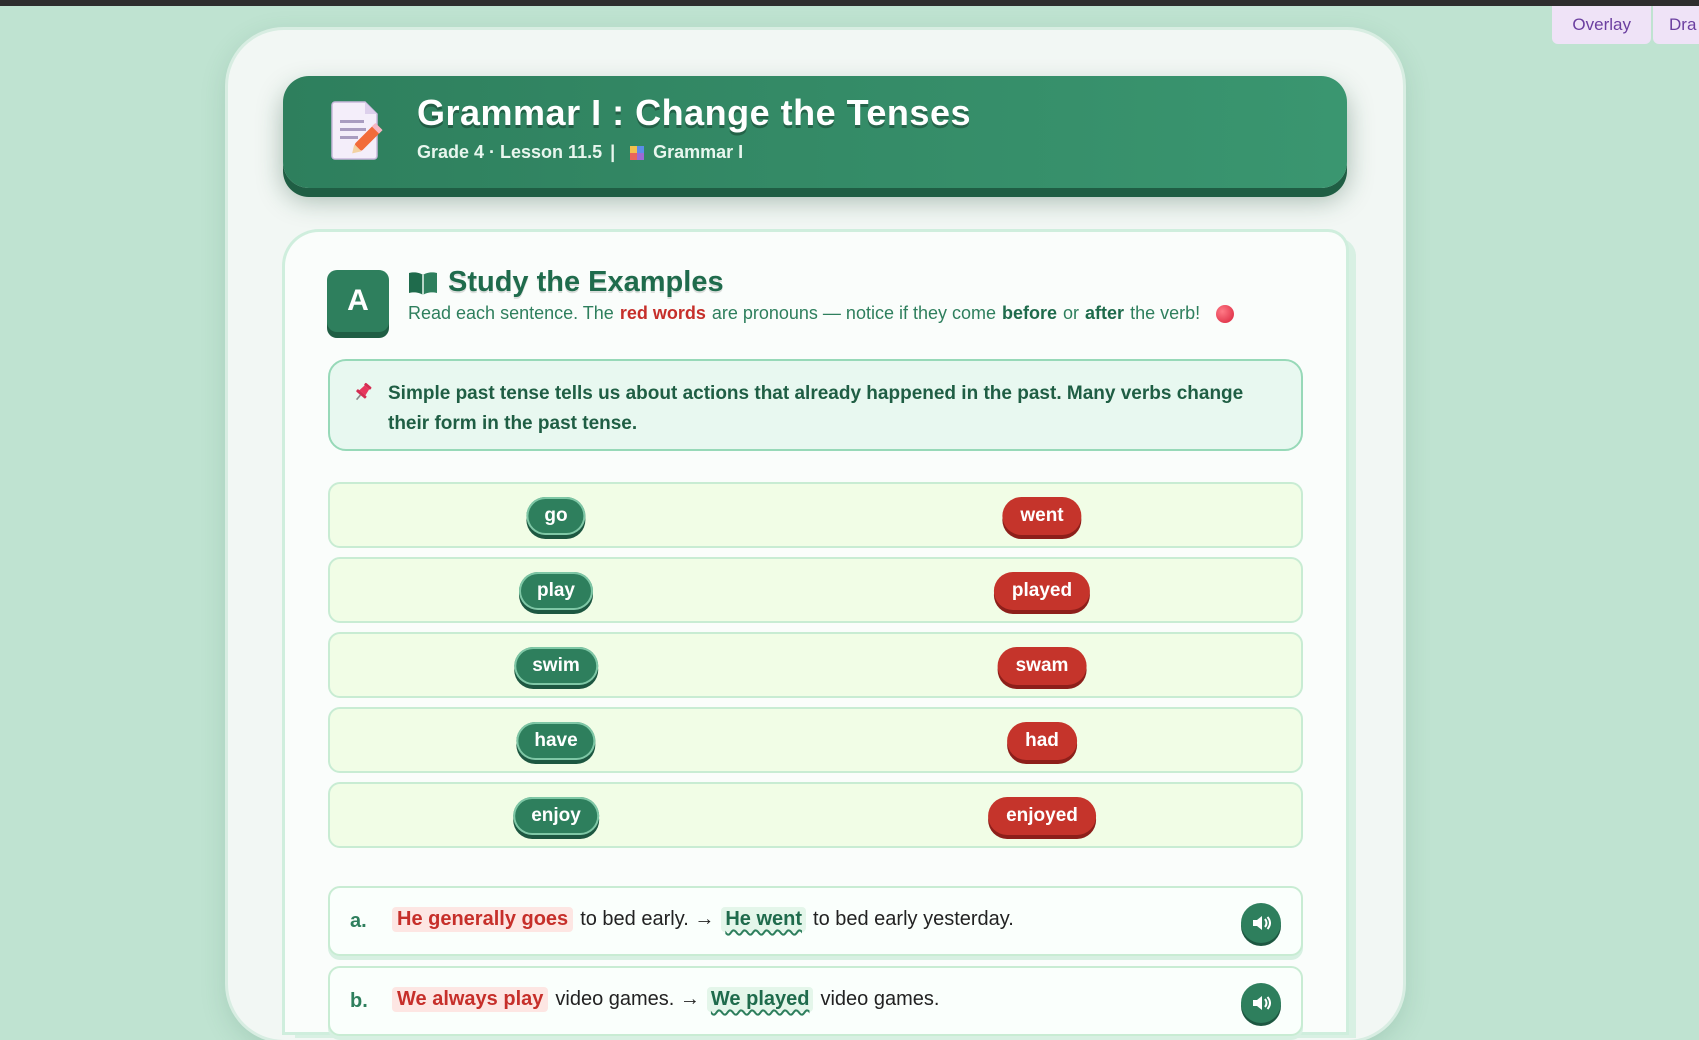 Image resolution: width=1699 pixels, height=1040 pixels. What do you see at coordinates (357, 130) in the screenshot?
I see `document-pencil-icon` at bounding box center [357, 130].